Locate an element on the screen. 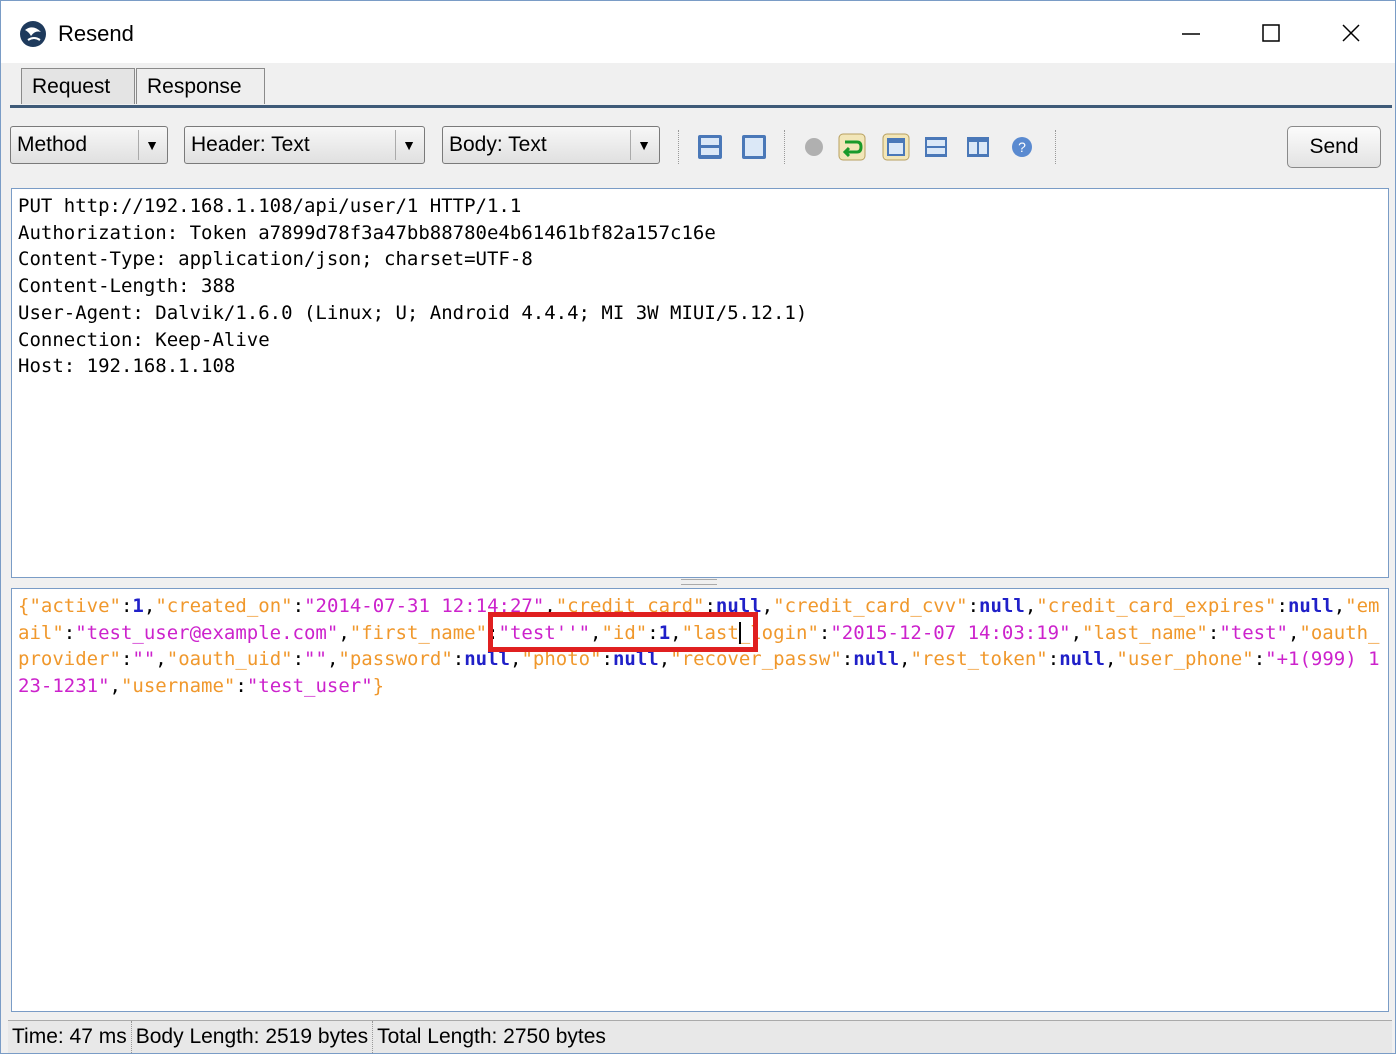  help-icon: ? is located at coordinates (1022, 147).